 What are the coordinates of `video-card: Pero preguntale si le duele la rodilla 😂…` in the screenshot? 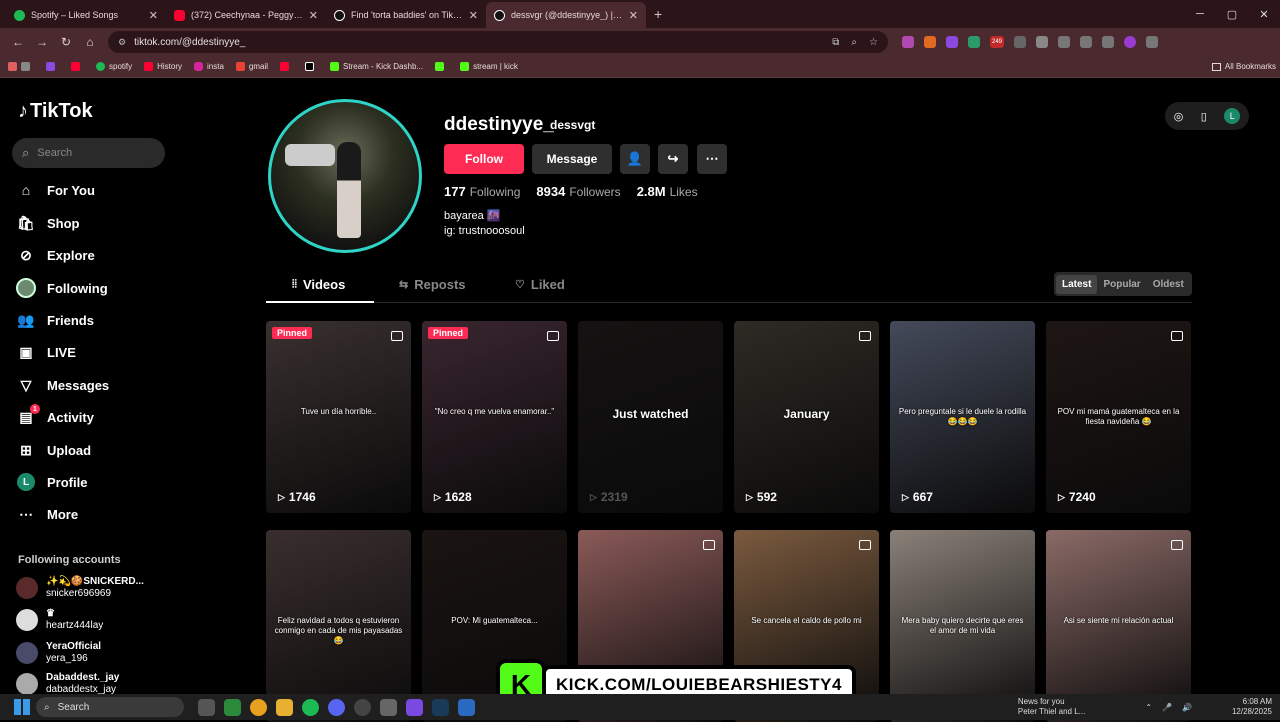 It's located at (962, 417).